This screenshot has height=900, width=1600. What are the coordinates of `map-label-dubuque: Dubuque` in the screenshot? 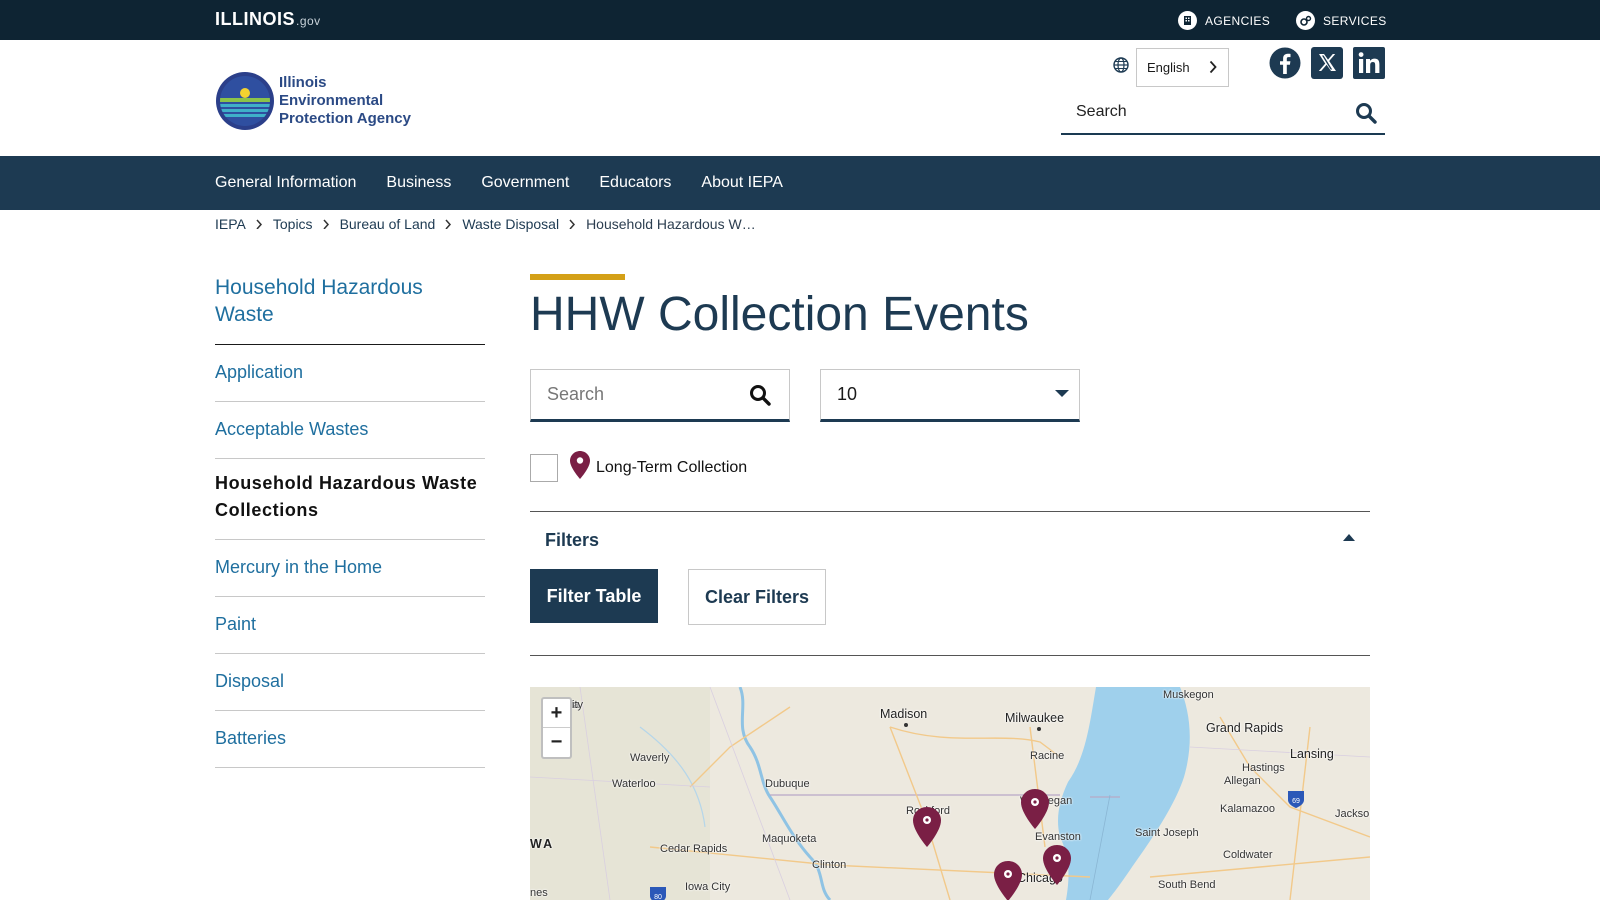 It's located at (787, 784).